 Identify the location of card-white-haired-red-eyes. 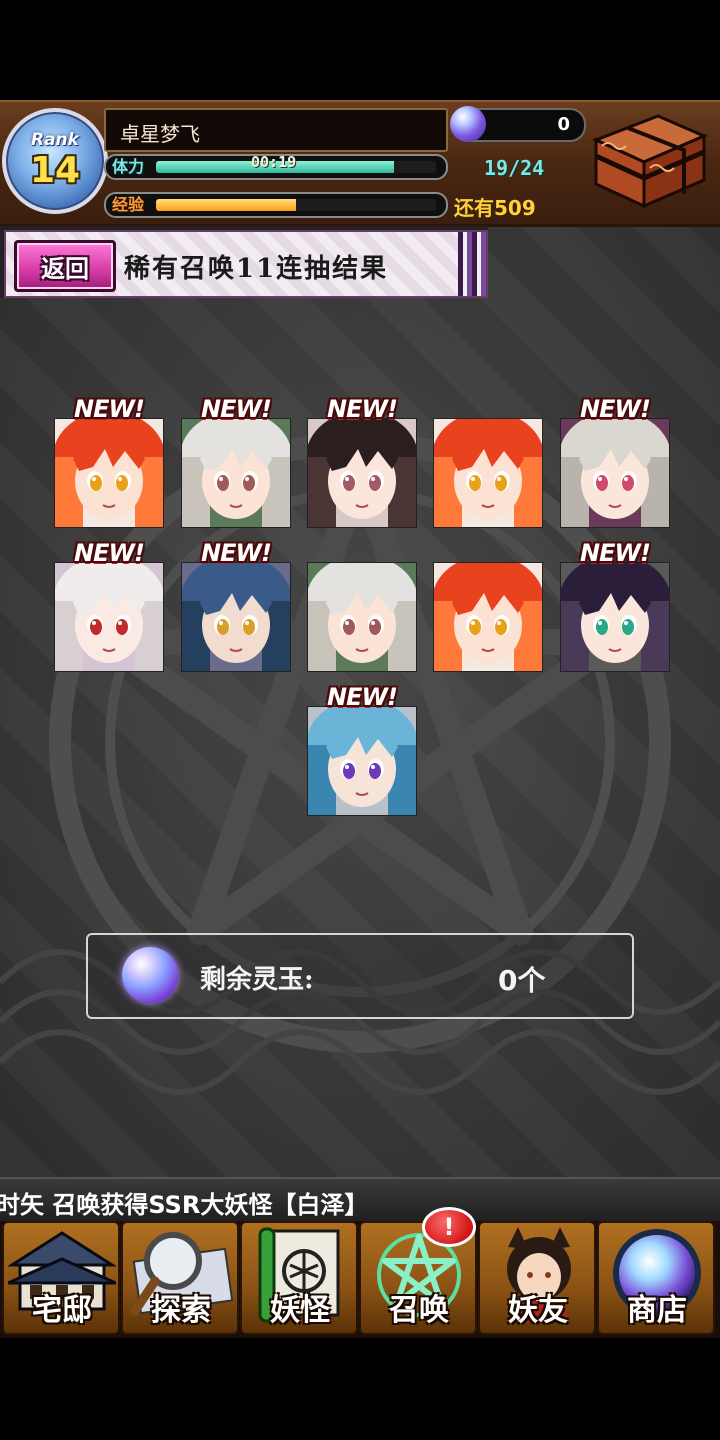
(109, 617).